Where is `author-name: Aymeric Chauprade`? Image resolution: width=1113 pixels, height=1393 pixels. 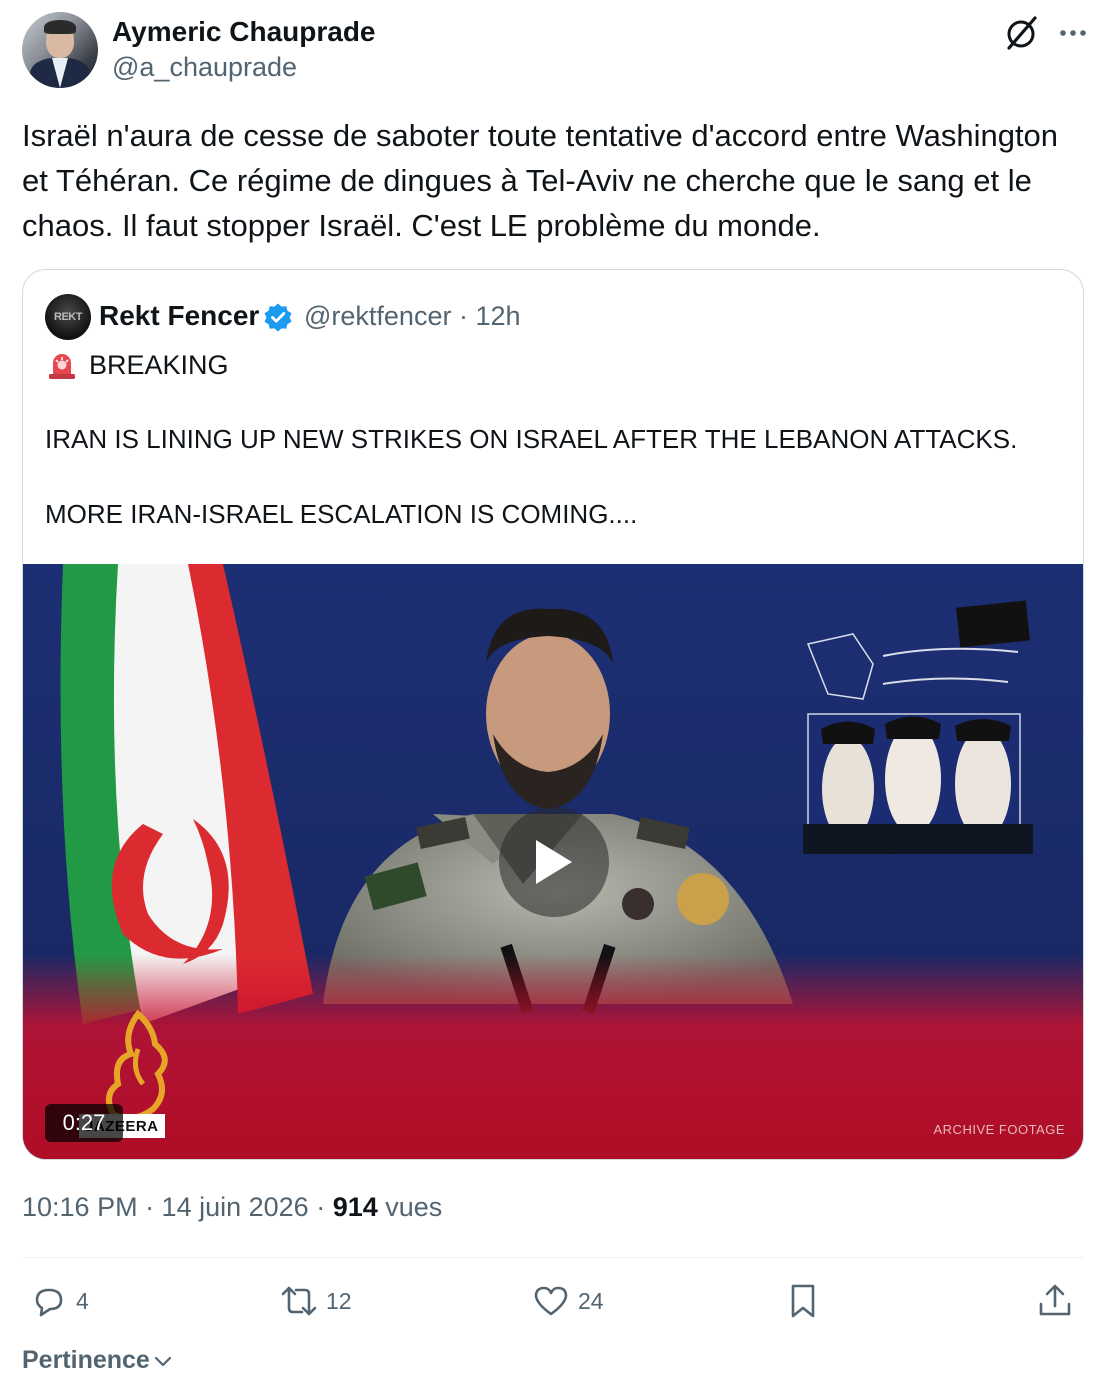
author-name: Aymeric Chauprade is located at coordinates (244, 32).